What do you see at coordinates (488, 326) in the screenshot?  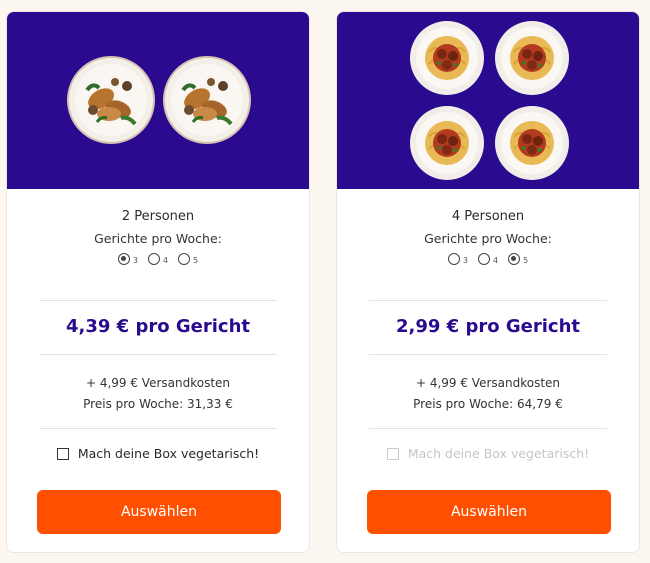 I see `price-per-meal: 2,99 € pro Gericht` at bounding box center [488, 326].